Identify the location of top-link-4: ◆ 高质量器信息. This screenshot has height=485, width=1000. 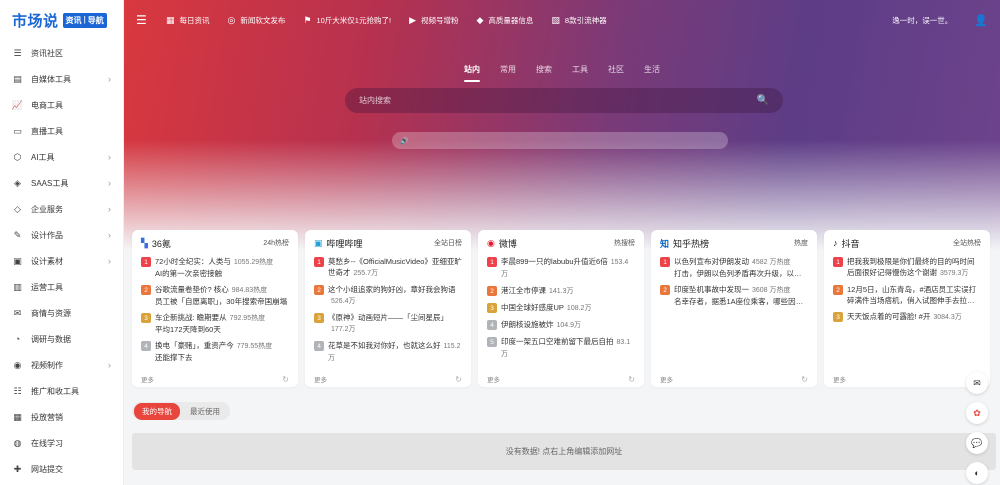
(504, 20).